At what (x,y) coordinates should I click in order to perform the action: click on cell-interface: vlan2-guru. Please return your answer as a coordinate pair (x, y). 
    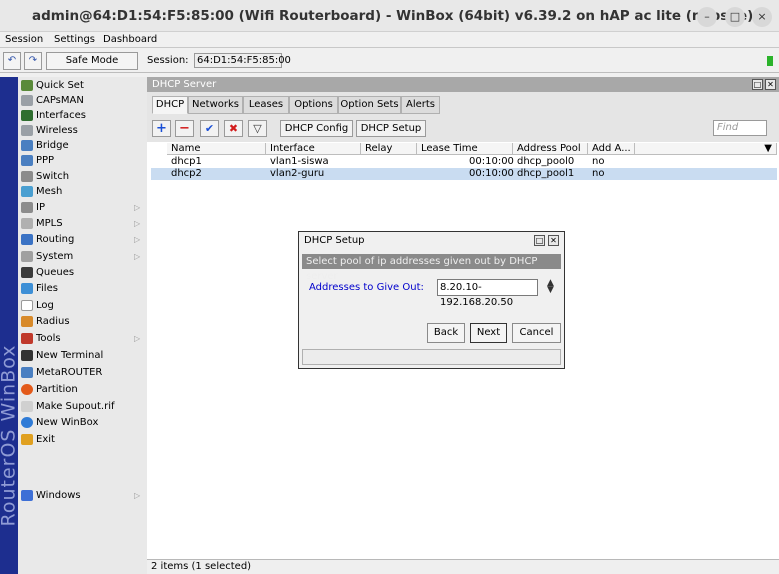
    Looking at the image, I should click on (297, 173).